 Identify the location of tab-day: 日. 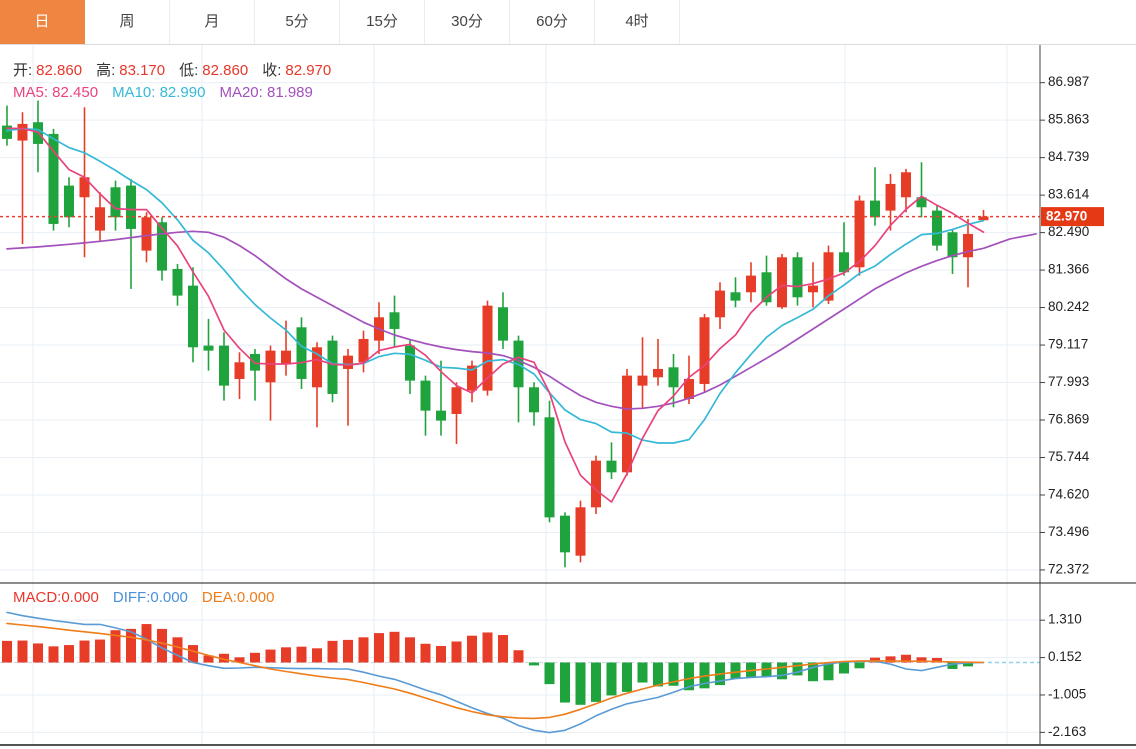
(42, 22).